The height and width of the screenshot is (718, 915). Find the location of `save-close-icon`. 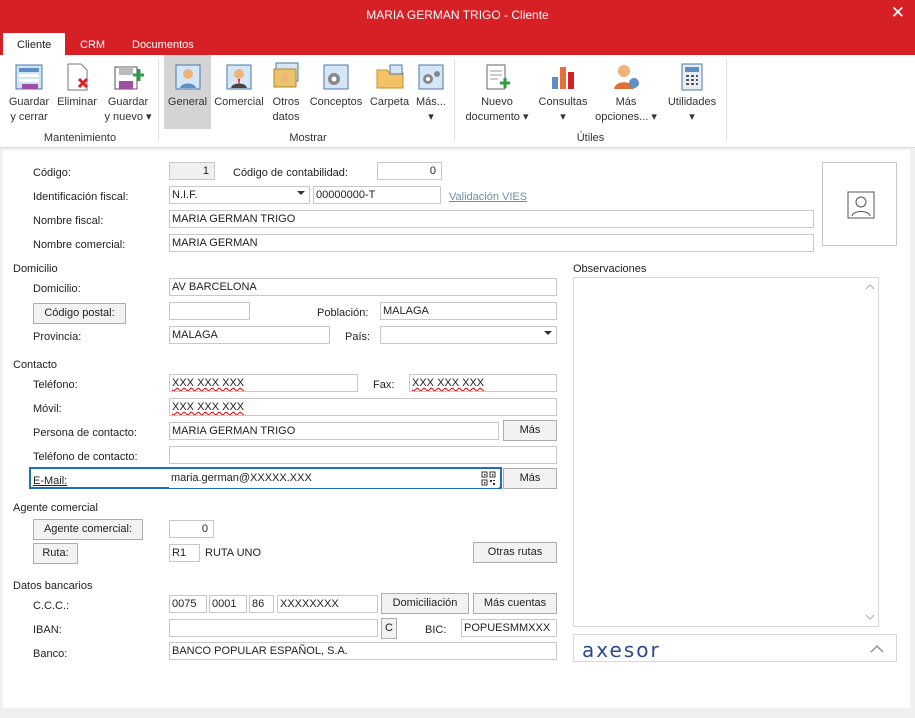

save-close-icon is located at coordinates (29, 77).